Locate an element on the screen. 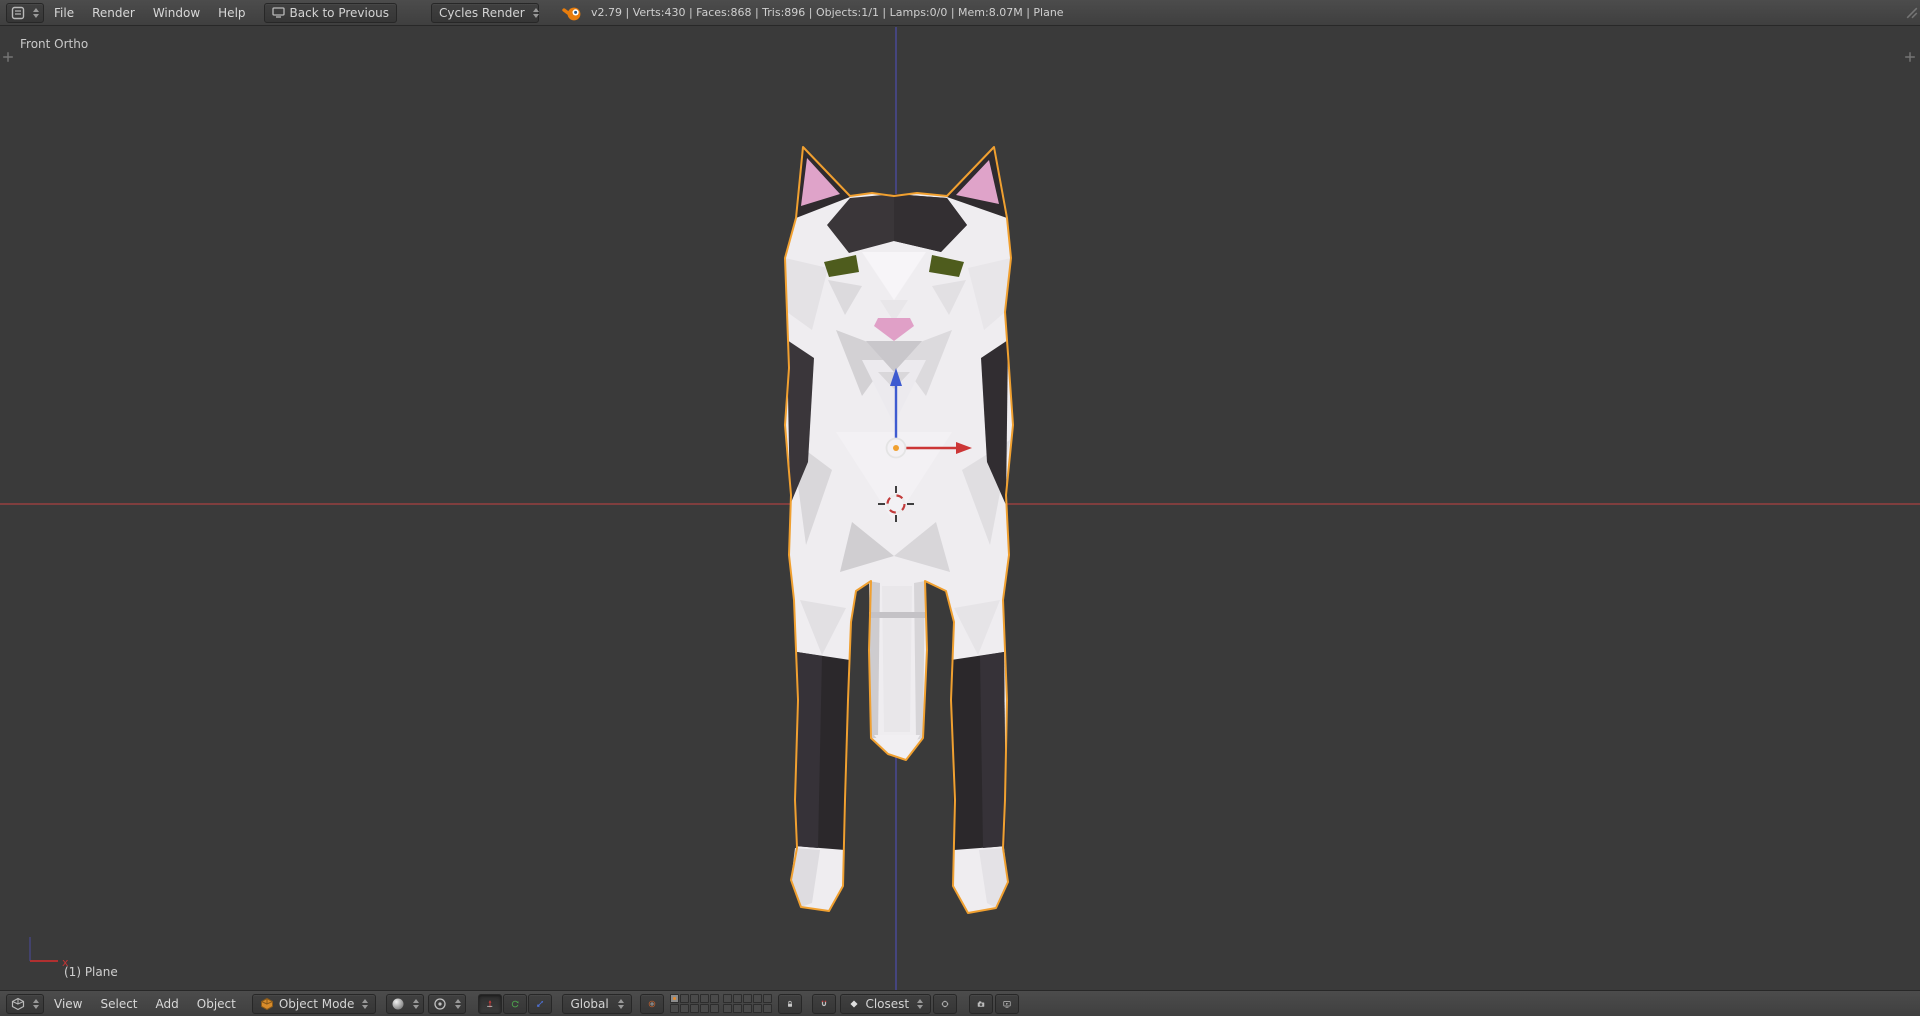  snap-magnet-icon is located at coordinates (824, 1003).